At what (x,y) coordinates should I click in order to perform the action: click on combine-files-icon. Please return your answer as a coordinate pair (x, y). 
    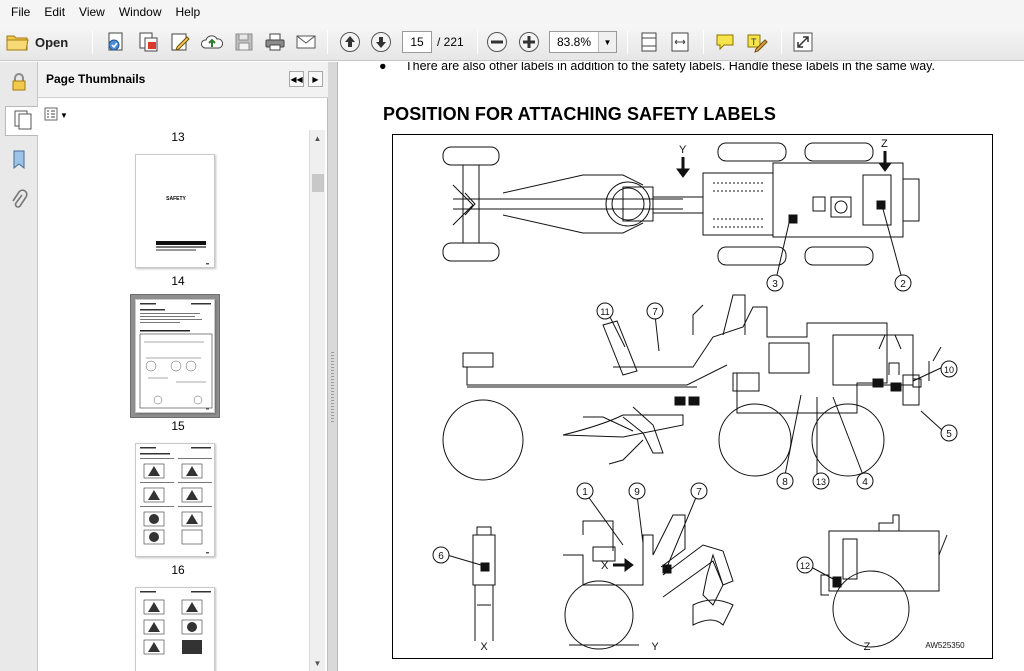
    Looking at the image, I should click on (148, 42).